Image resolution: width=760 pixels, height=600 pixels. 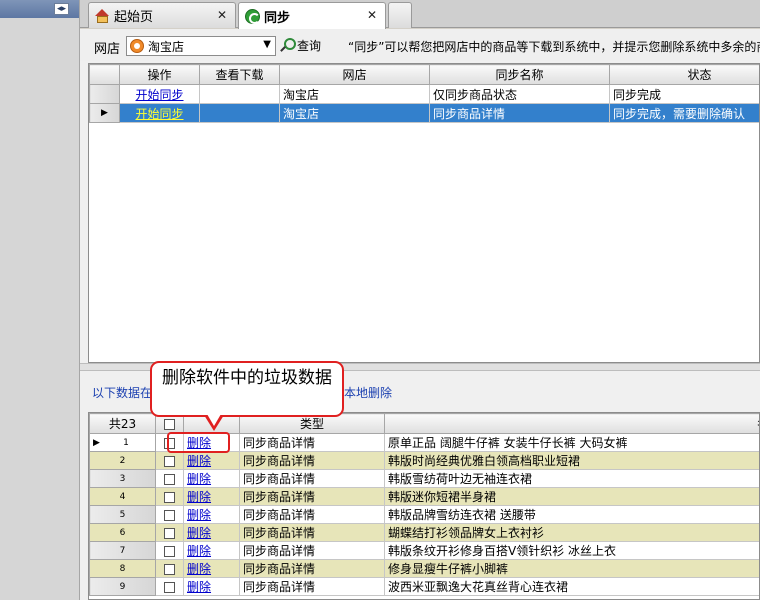 I want to click on table-row: 6 删除 同步商品详情 蝴蝶结打衫领品牌女上衣衬衫, so click(x=424, y=532).